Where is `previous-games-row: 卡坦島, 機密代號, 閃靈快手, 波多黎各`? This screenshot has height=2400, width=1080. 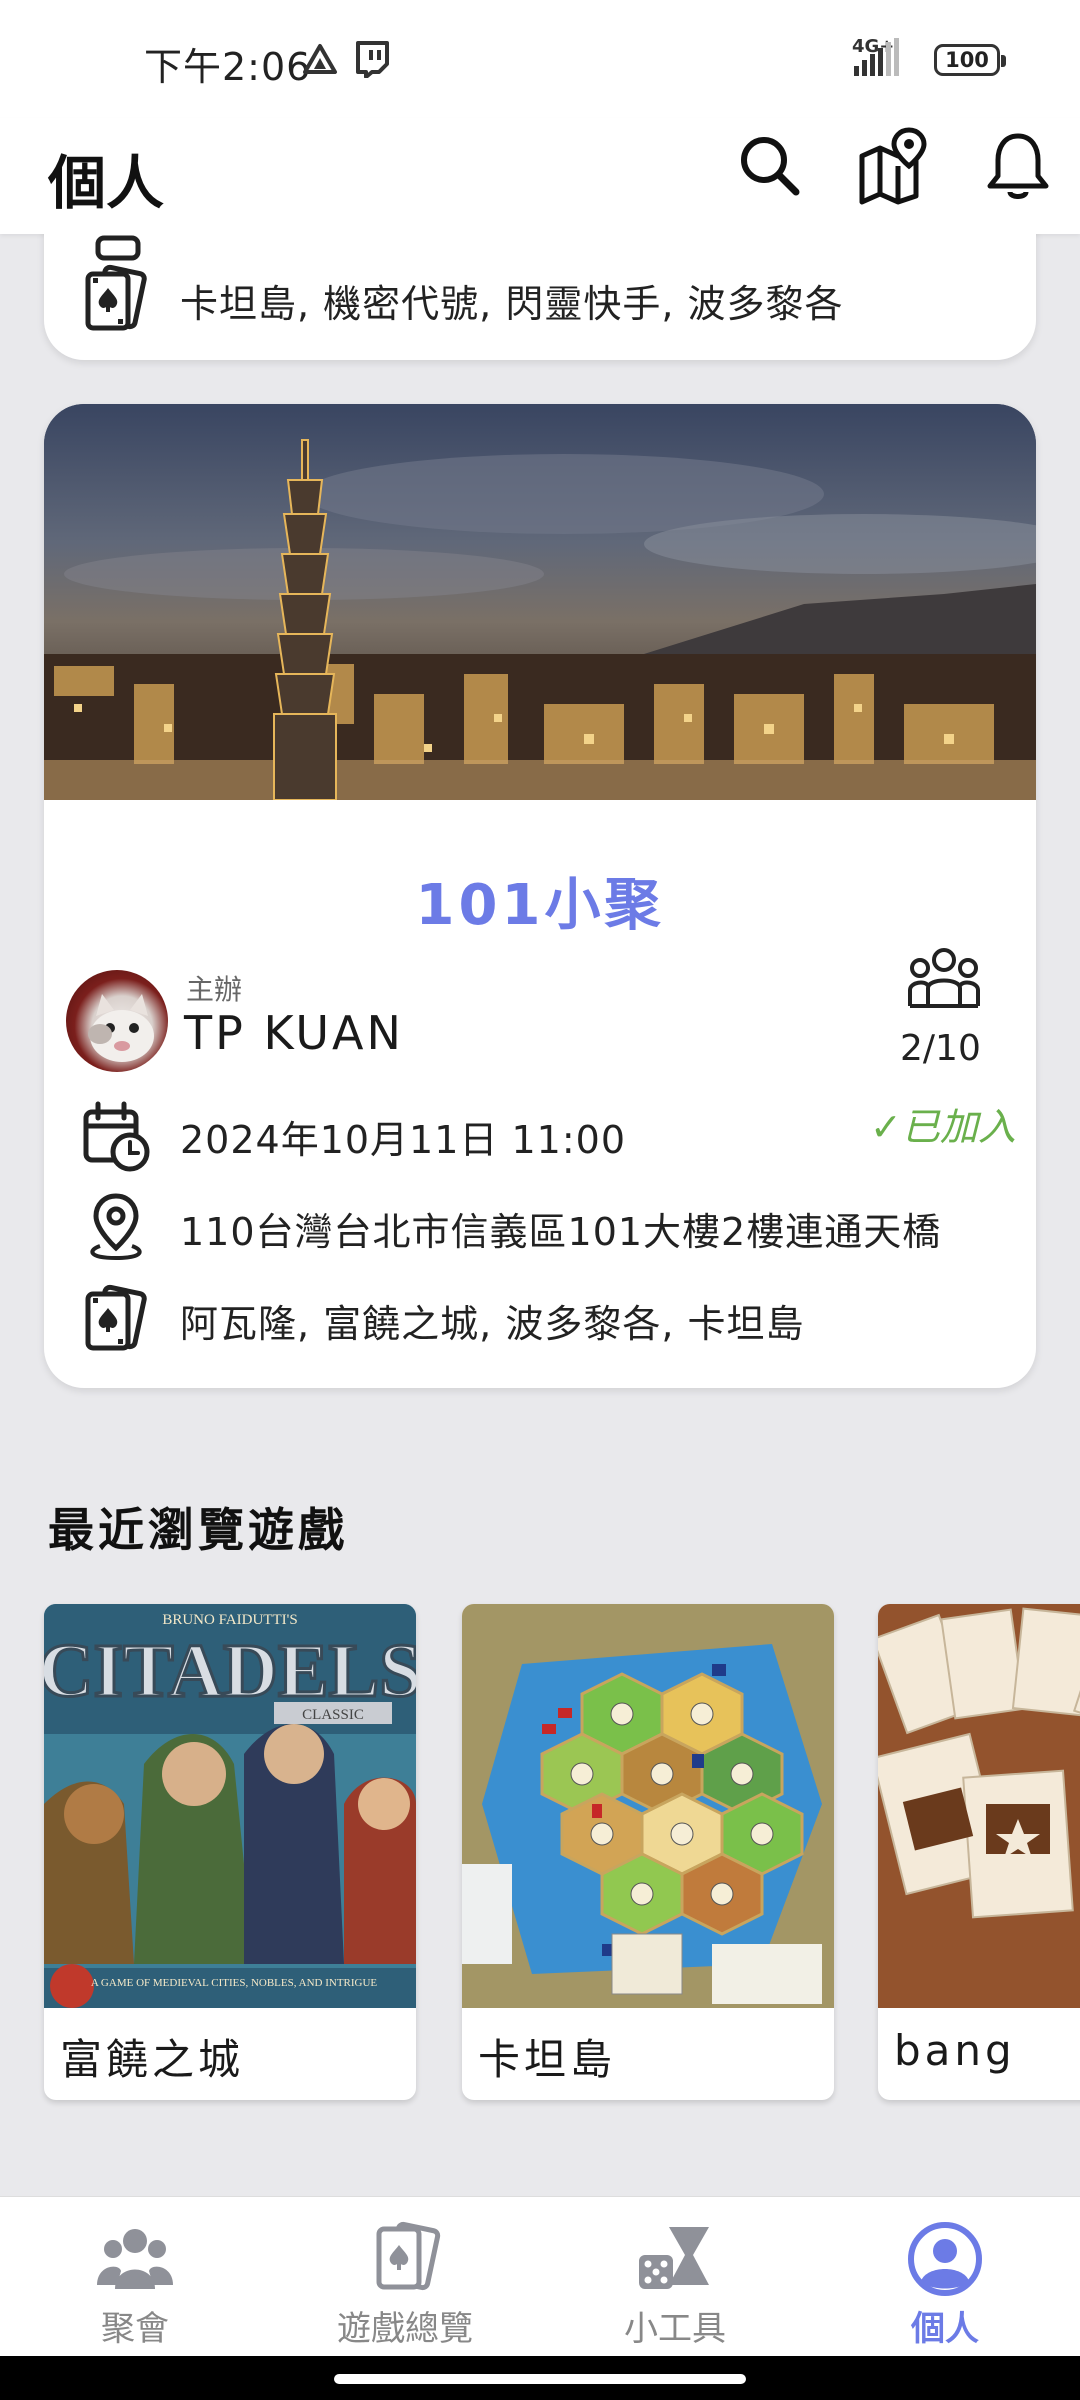 previous-games-row: 卡坦島, 機密代號, 閃靈快手, 波多黎各 is located at coordinates (461, 300).